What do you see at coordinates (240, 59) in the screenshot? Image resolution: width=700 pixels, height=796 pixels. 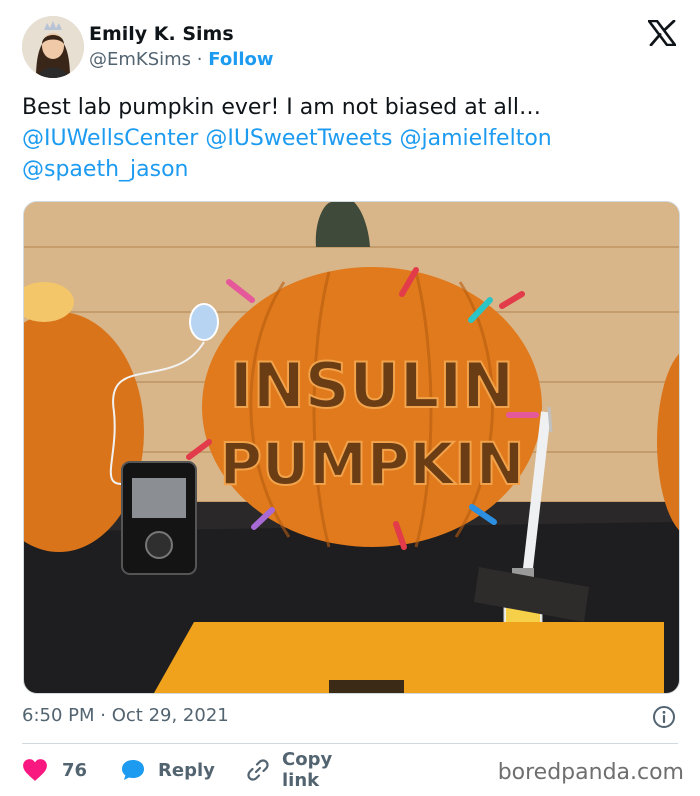 I see `follow-button: Follow` at bounding box center [240, 59].